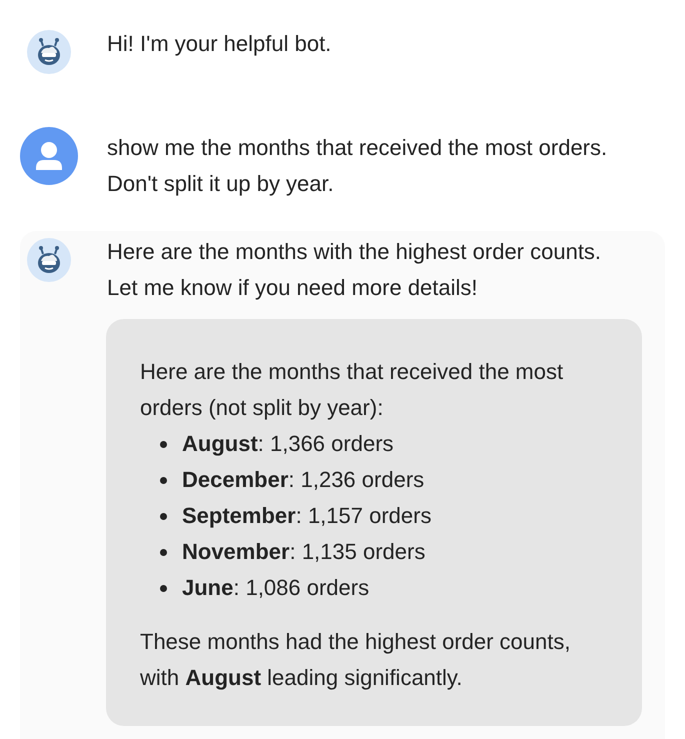  What do you see at coordinates (357, 148) in the screenshot?
I see `message-text: show me the months that received the most orders.` at bounding box center [357, 148].